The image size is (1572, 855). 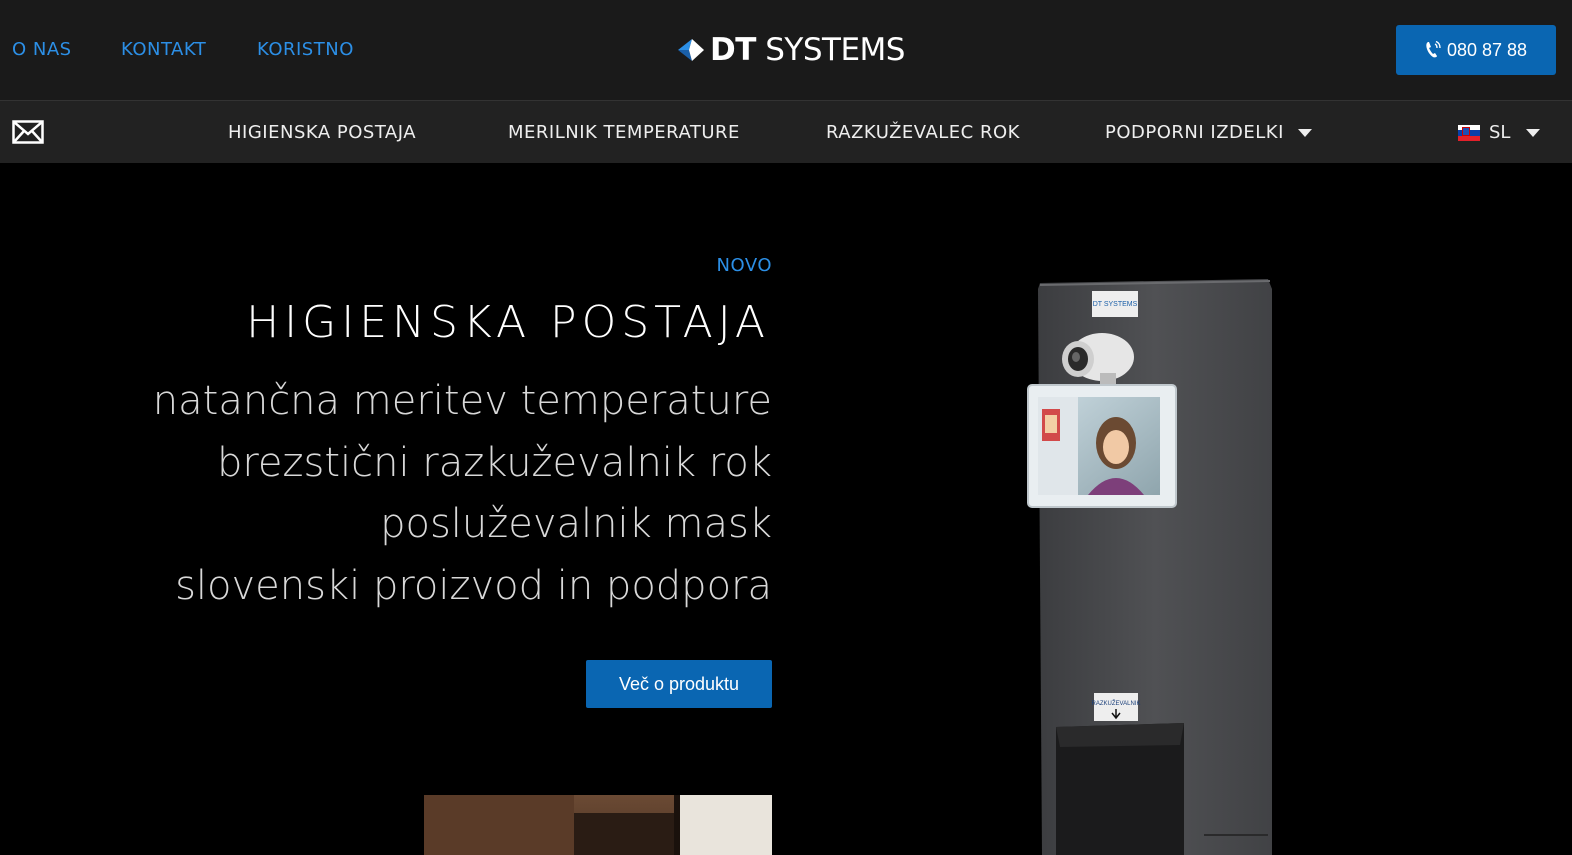 What do you see at coordinates (1487, 49) in the screenshot?
I see `phone-number: 080 87 88` at bounding box center [1487, 49].